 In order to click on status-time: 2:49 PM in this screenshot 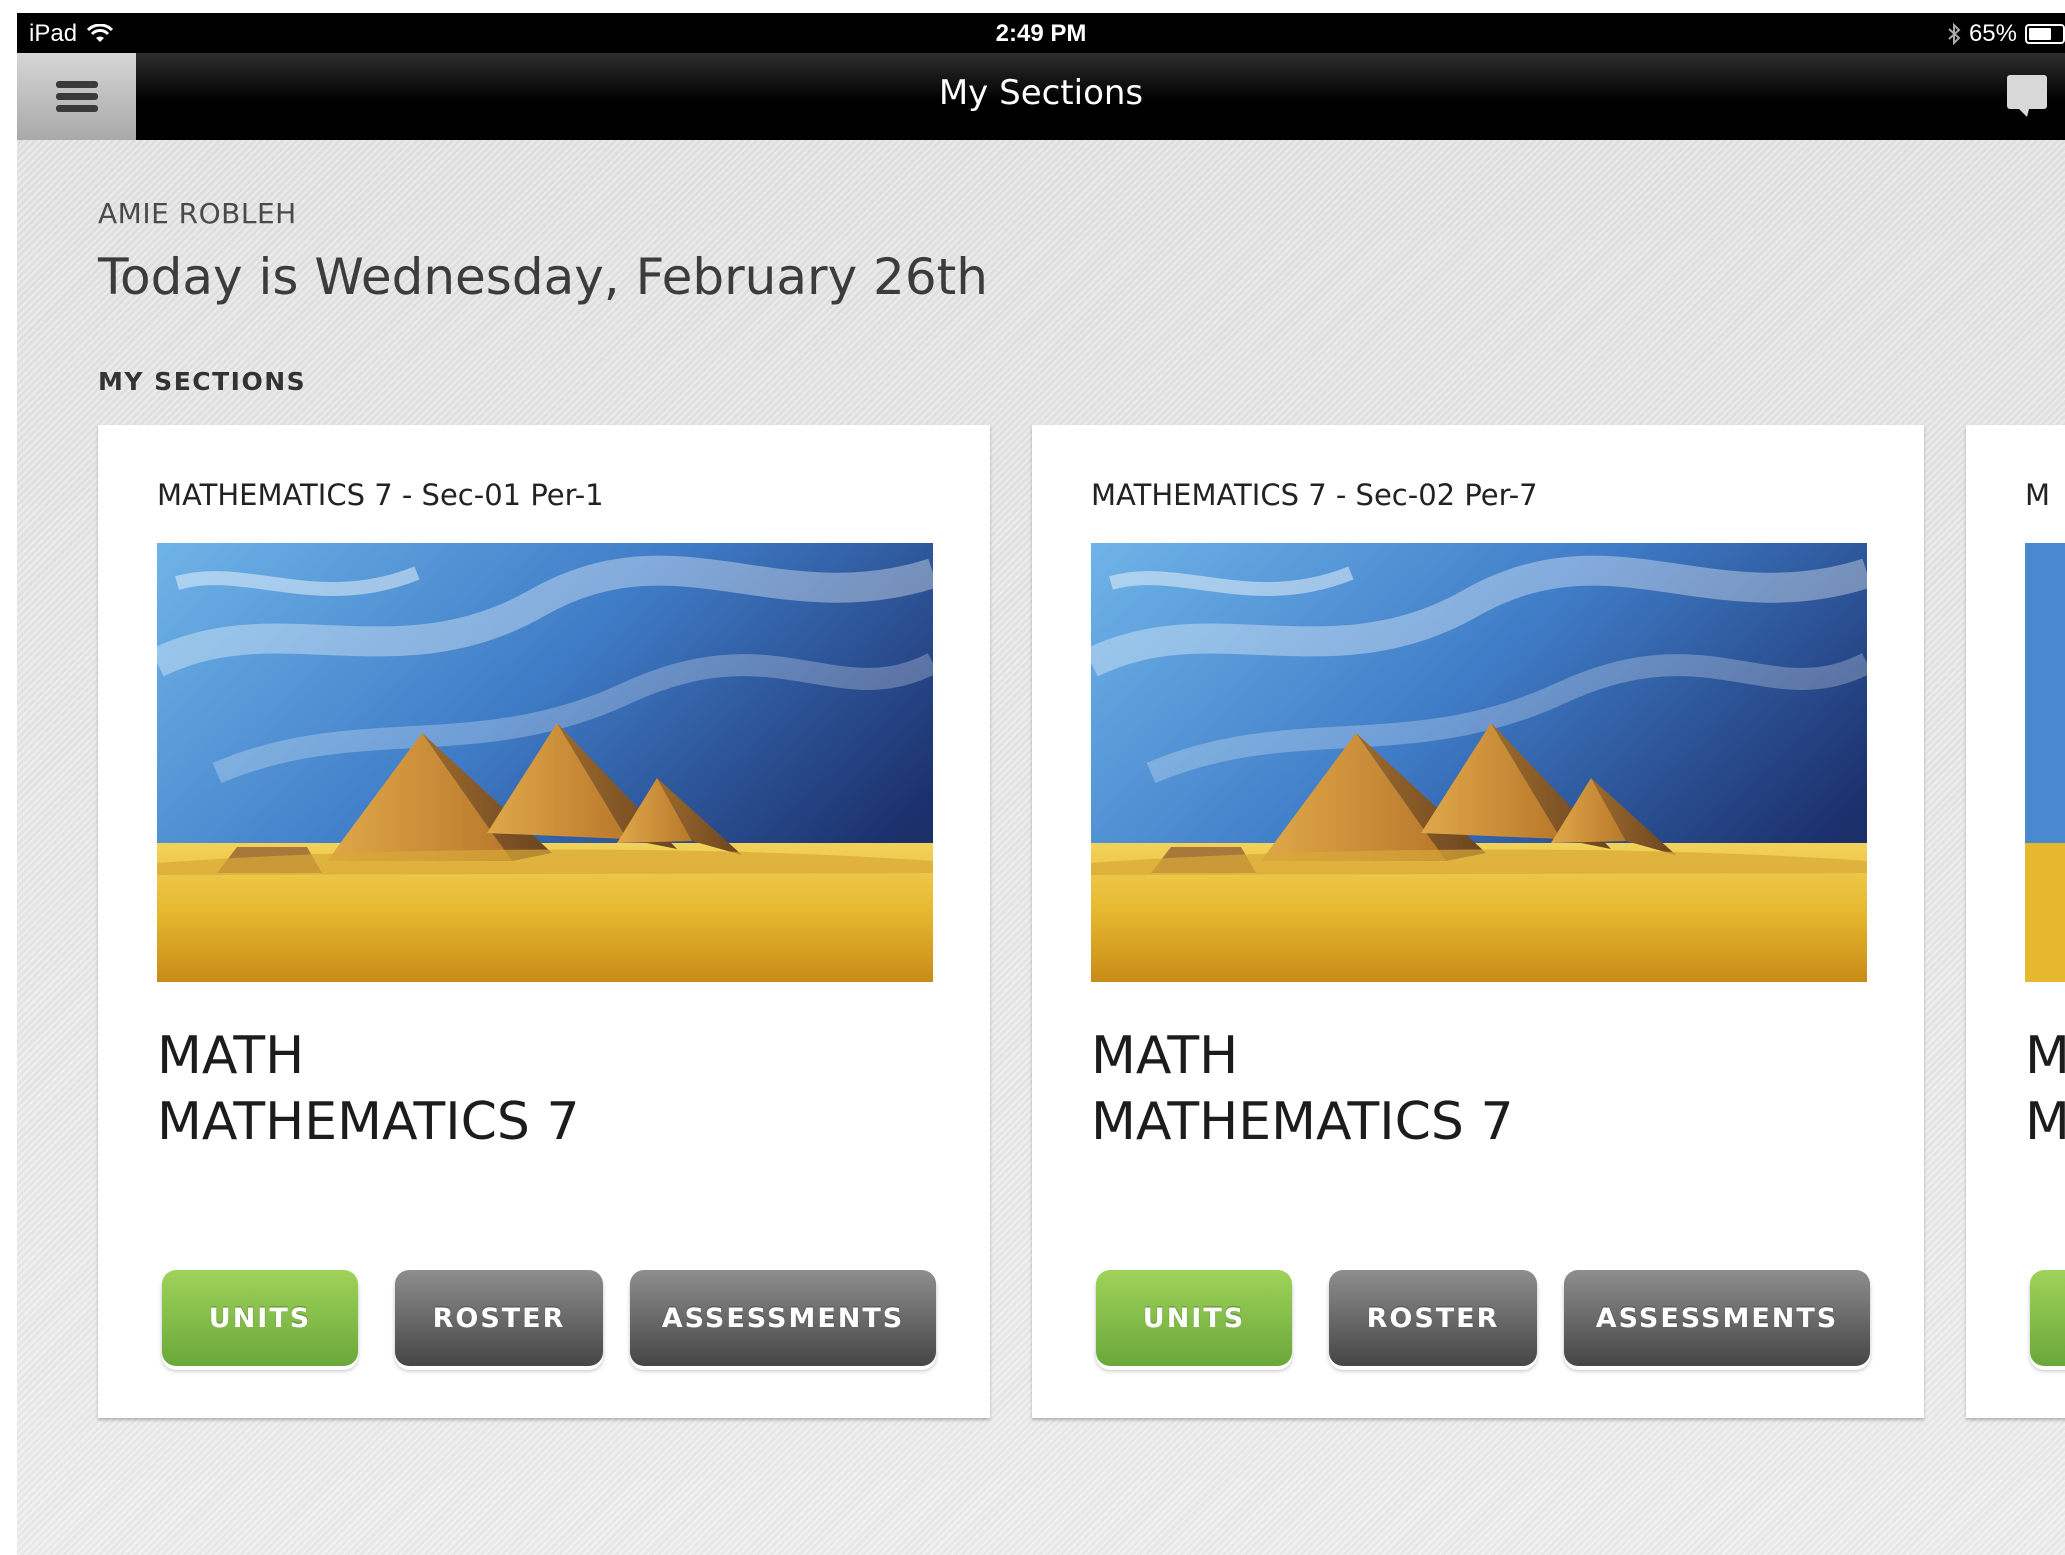, I will do `click(1041, 33)`.